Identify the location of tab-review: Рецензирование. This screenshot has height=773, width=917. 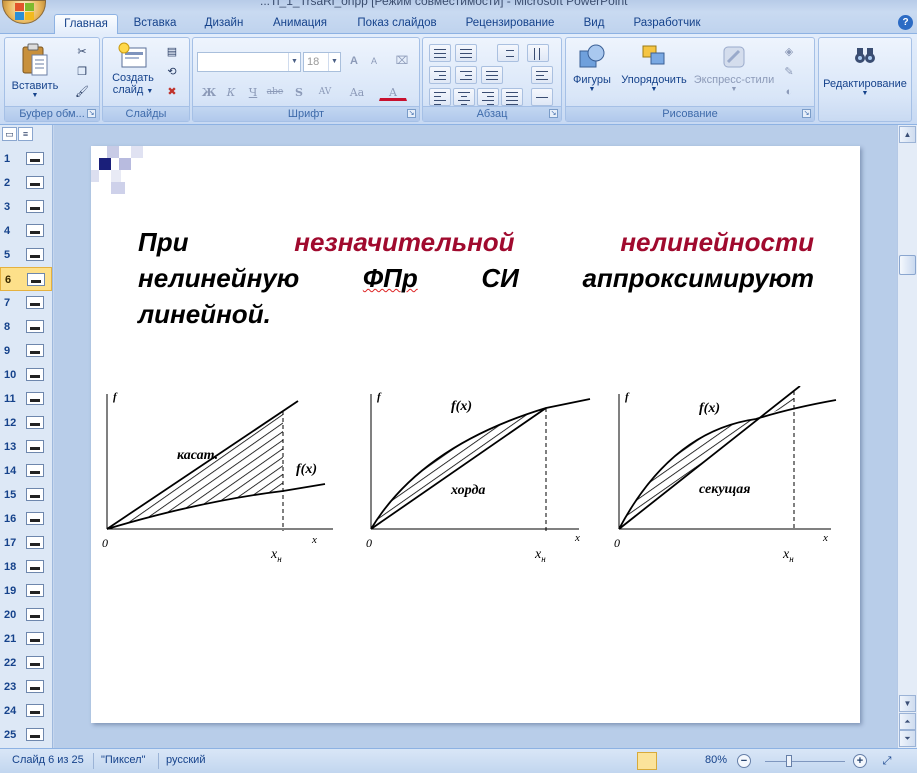
(510, 24).